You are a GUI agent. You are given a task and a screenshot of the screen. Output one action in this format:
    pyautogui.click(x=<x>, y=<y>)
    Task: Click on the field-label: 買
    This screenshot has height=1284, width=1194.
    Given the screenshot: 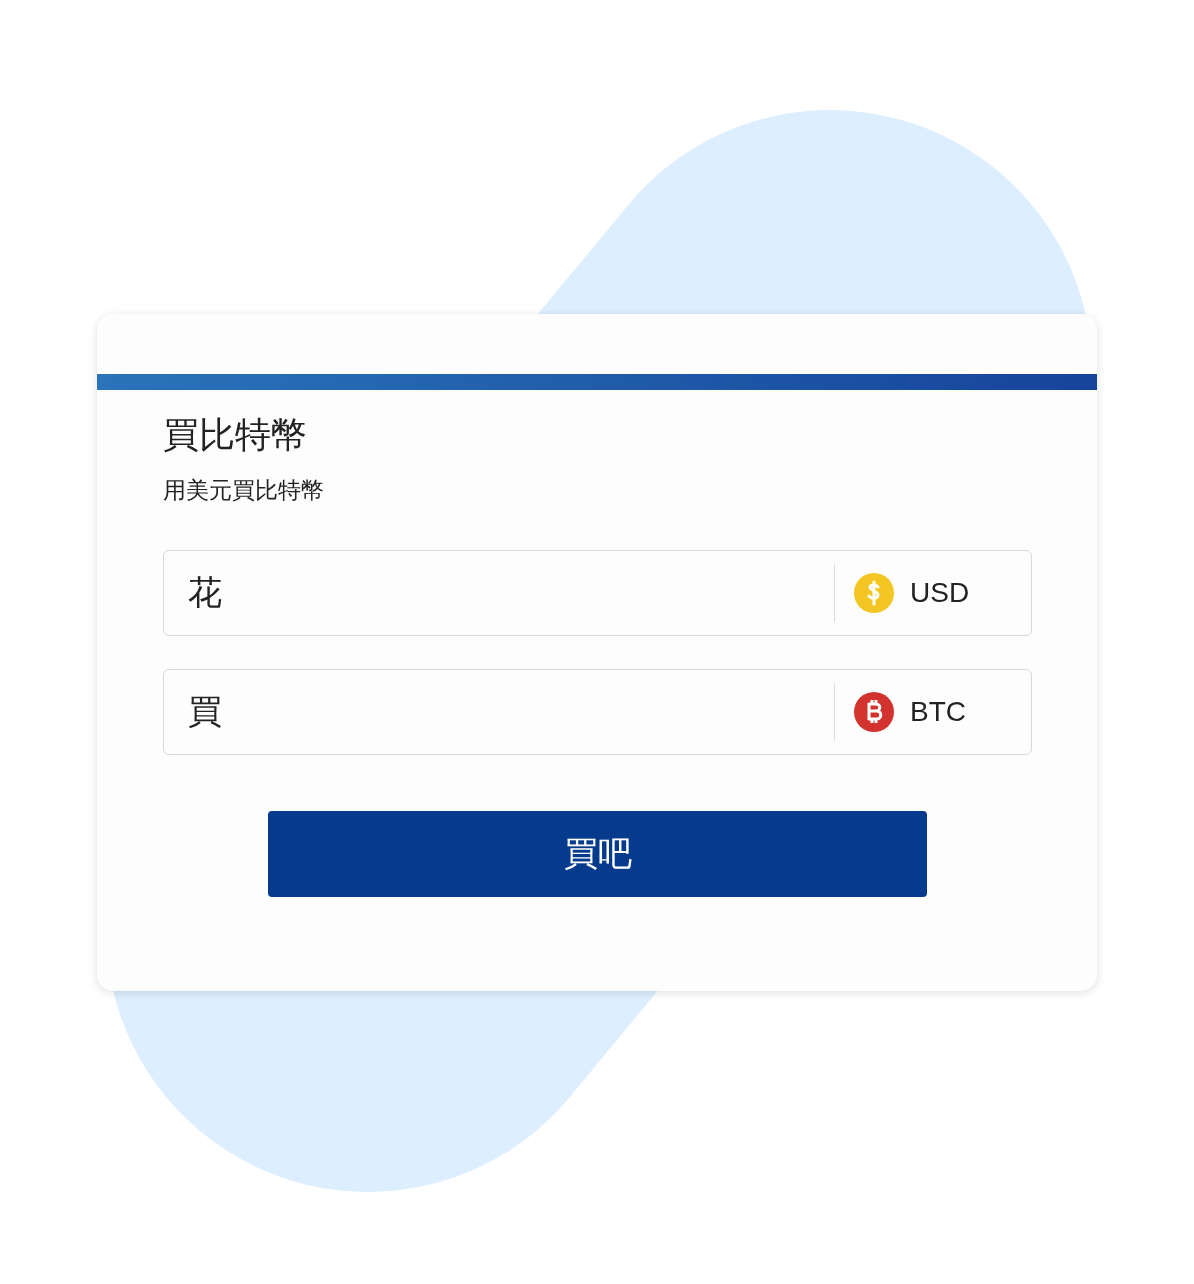 What is the action you would take?
    pyautogui.click(x=205, y=711)
    